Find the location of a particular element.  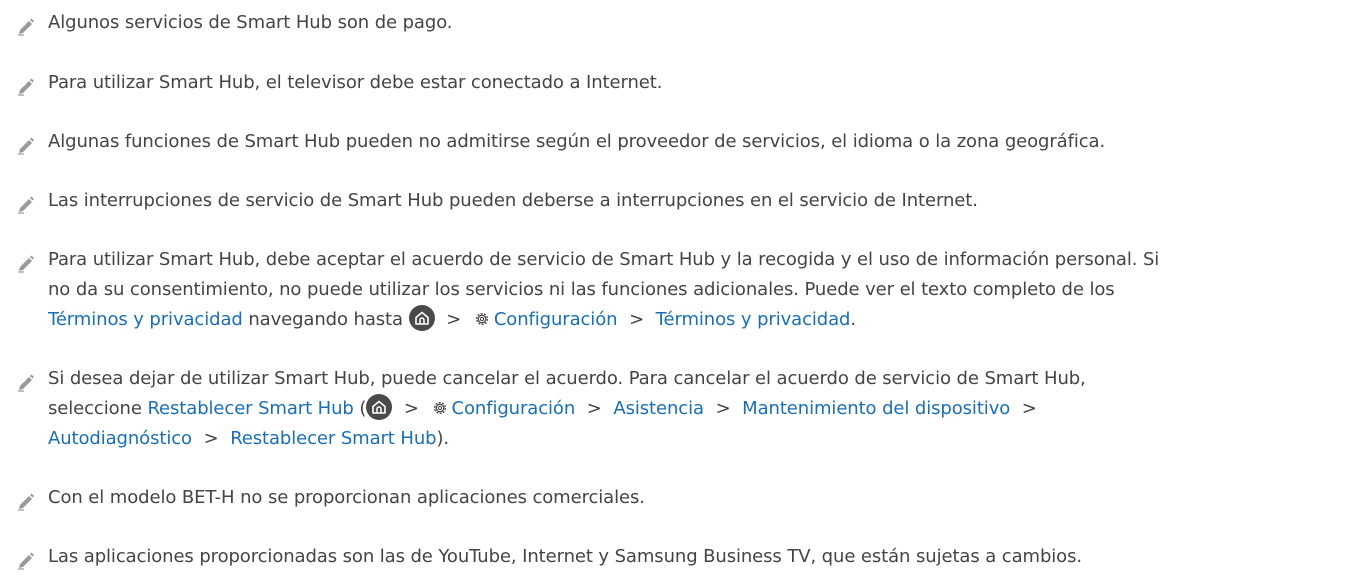

period: . is located at coordinates (853, 319).